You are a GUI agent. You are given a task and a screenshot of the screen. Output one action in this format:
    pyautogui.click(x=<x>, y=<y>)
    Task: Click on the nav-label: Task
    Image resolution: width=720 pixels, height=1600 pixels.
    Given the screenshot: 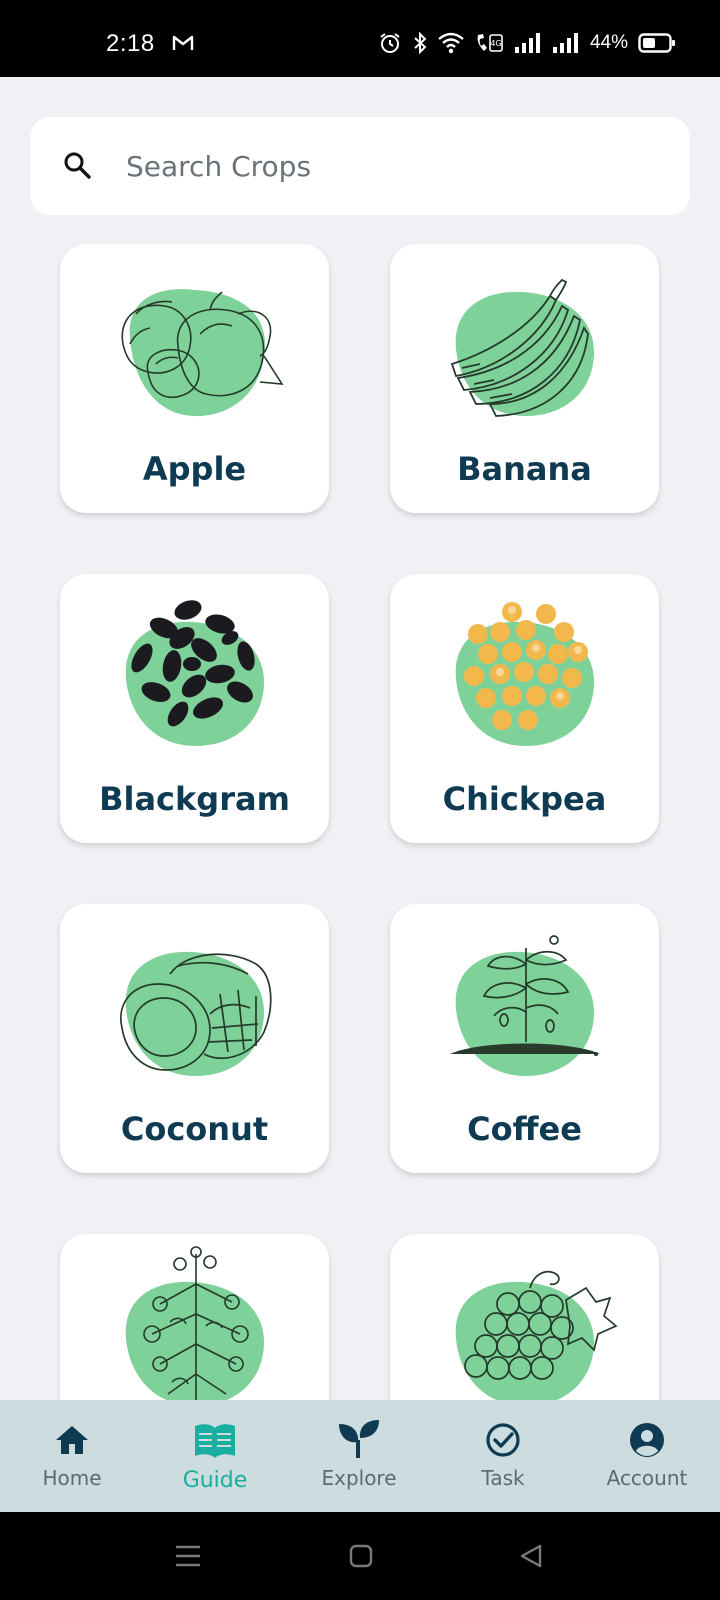 What is the action you would take?
    pyautogui.click(x=503, y=1478)
    